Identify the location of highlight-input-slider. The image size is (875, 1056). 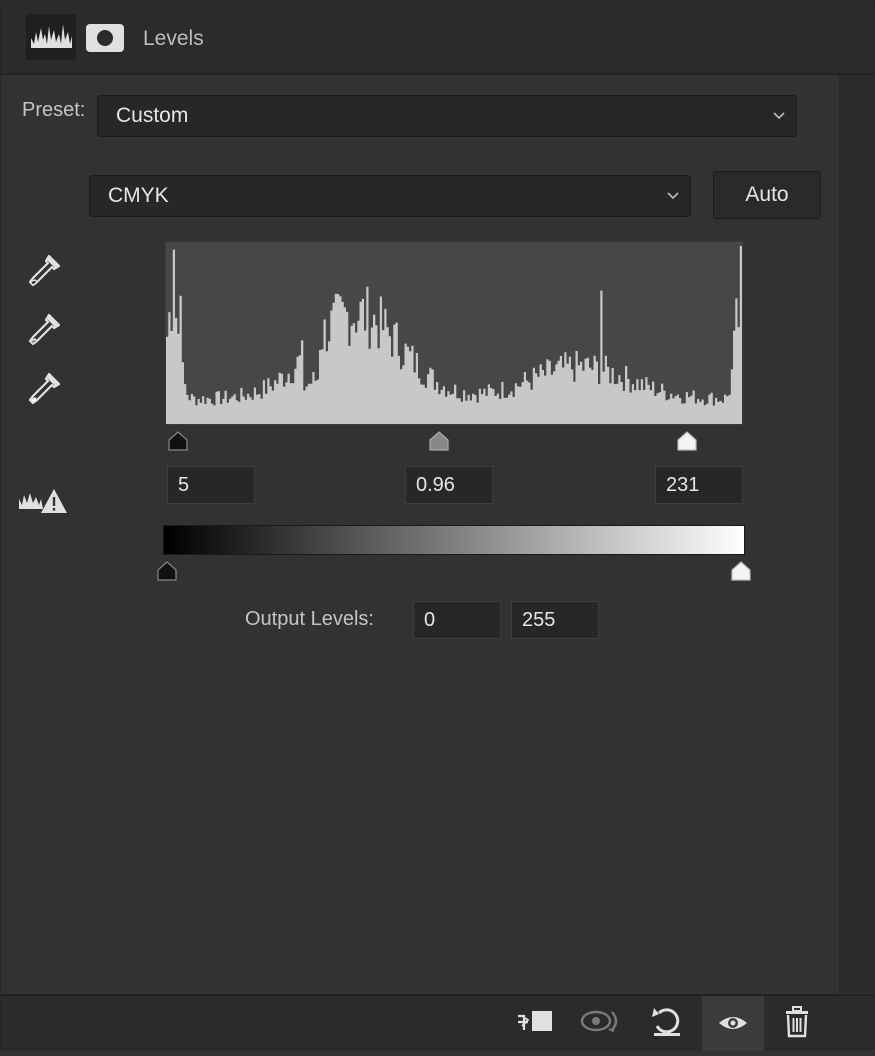
(687, 441).